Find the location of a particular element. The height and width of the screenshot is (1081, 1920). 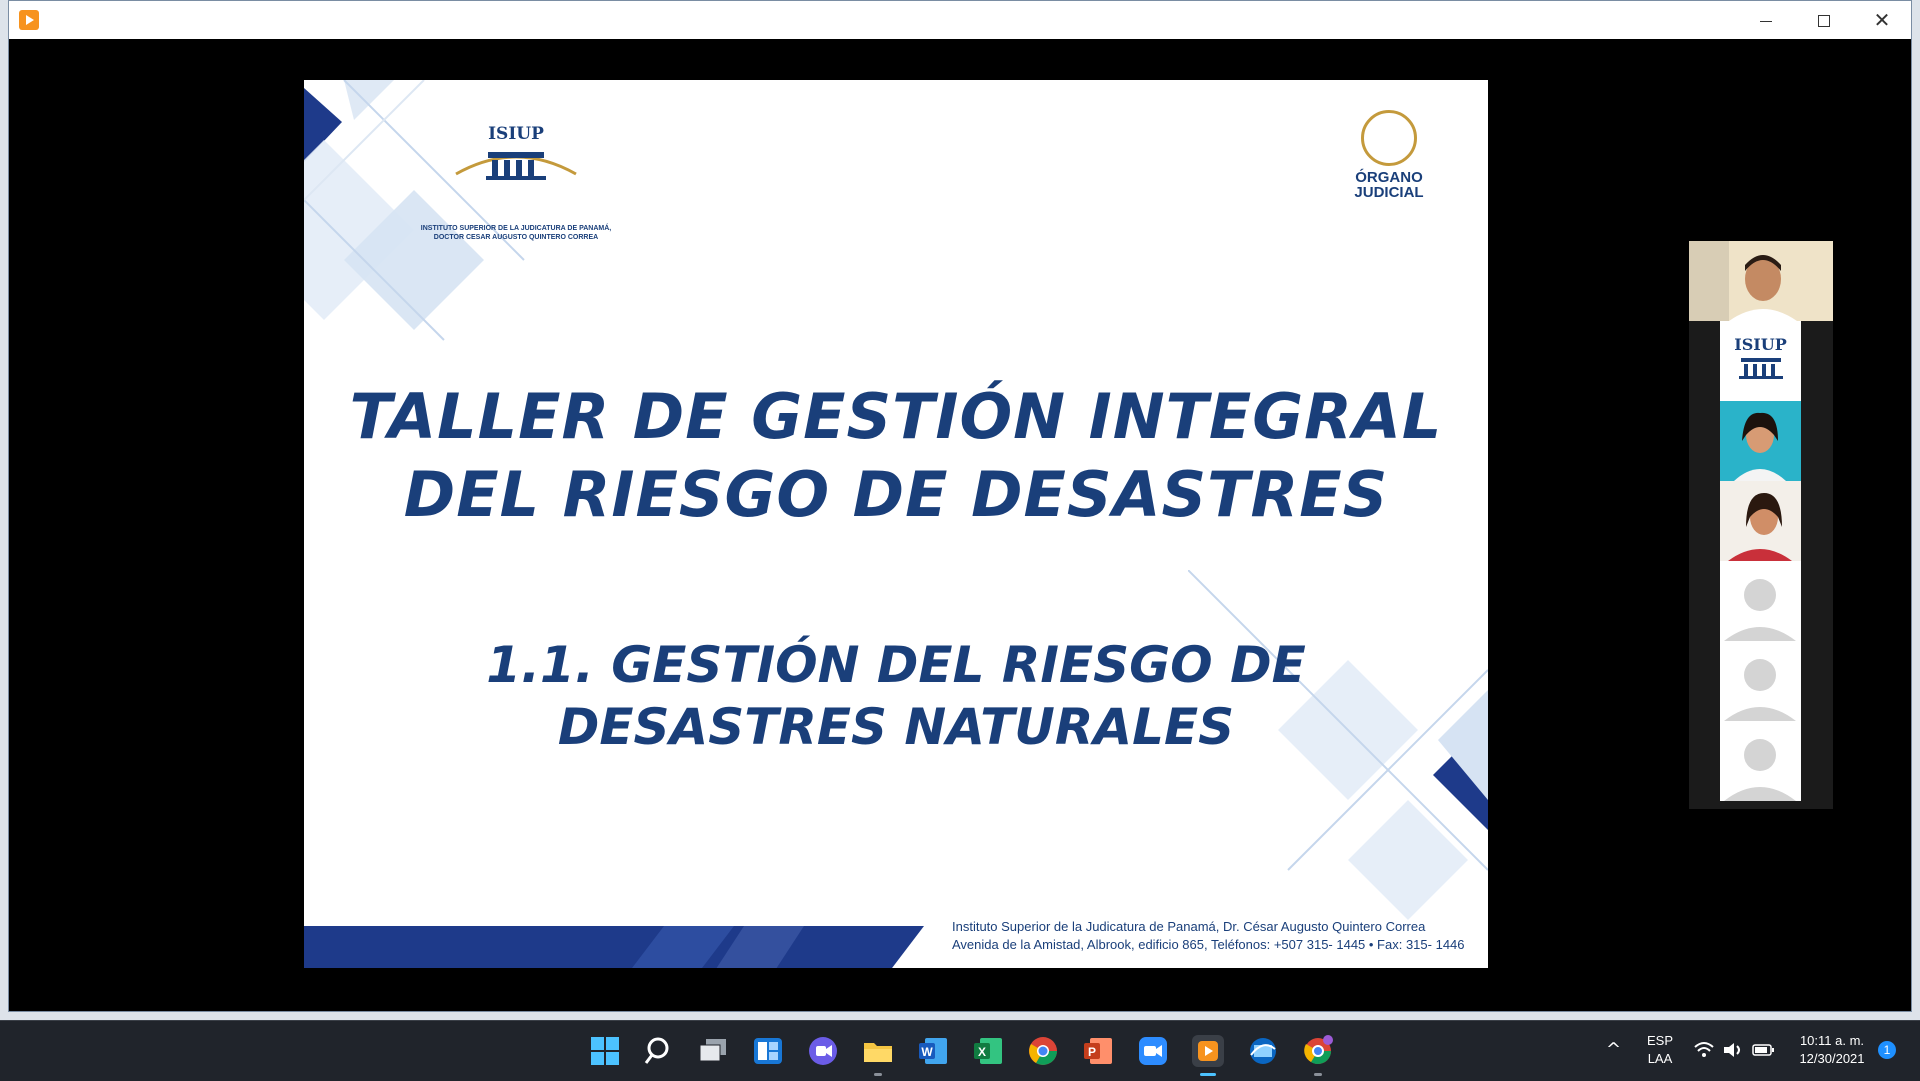

minimize-icon is located at coordinates (1766, 21).